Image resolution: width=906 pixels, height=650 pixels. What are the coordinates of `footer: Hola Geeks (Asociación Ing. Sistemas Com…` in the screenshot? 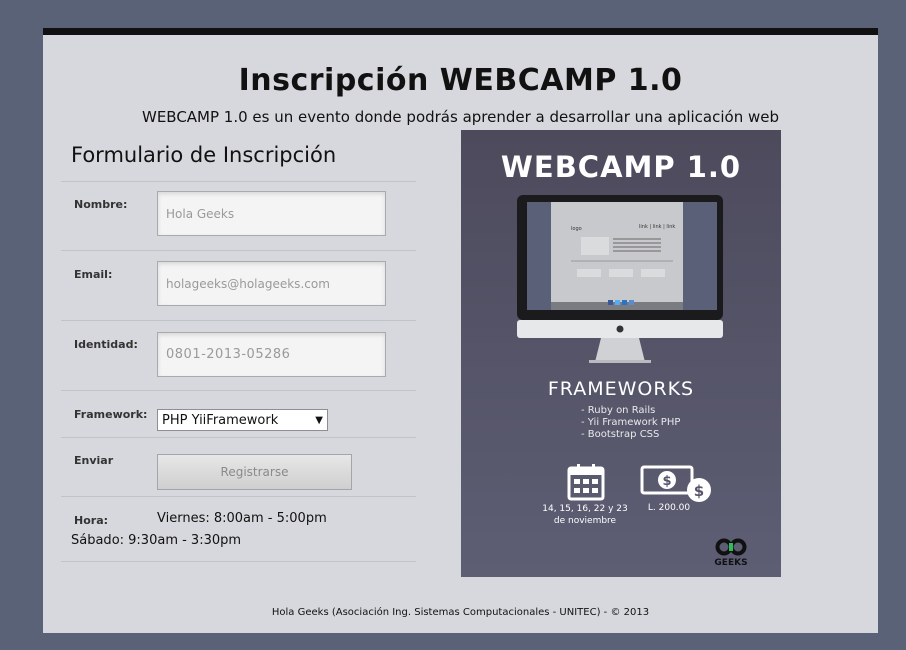 It's located at (460, 612).